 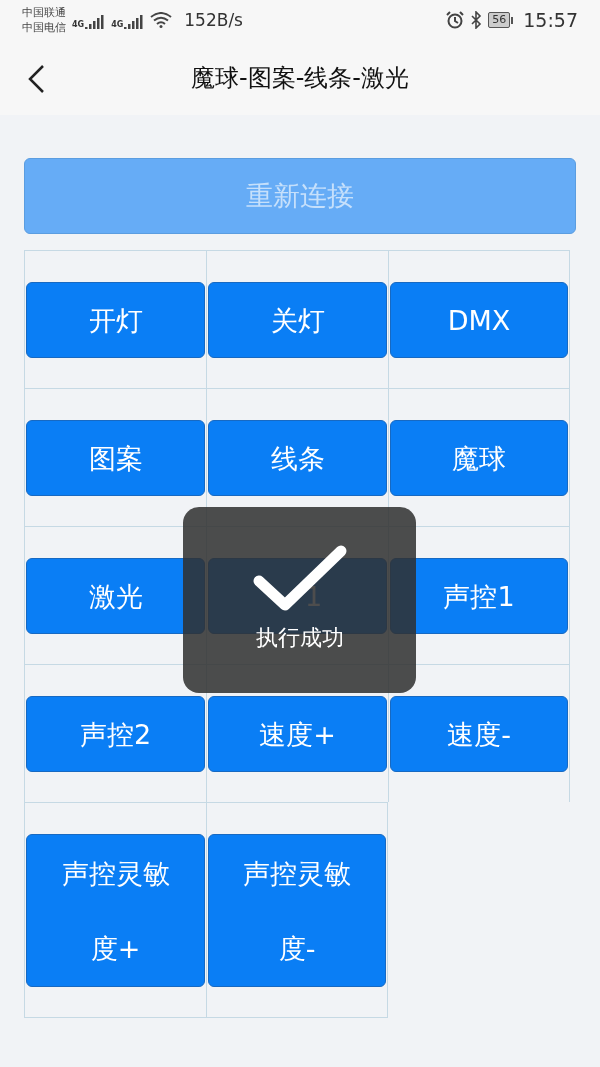 I want to click on control-button: 速度-, so click(x=479, y=734).